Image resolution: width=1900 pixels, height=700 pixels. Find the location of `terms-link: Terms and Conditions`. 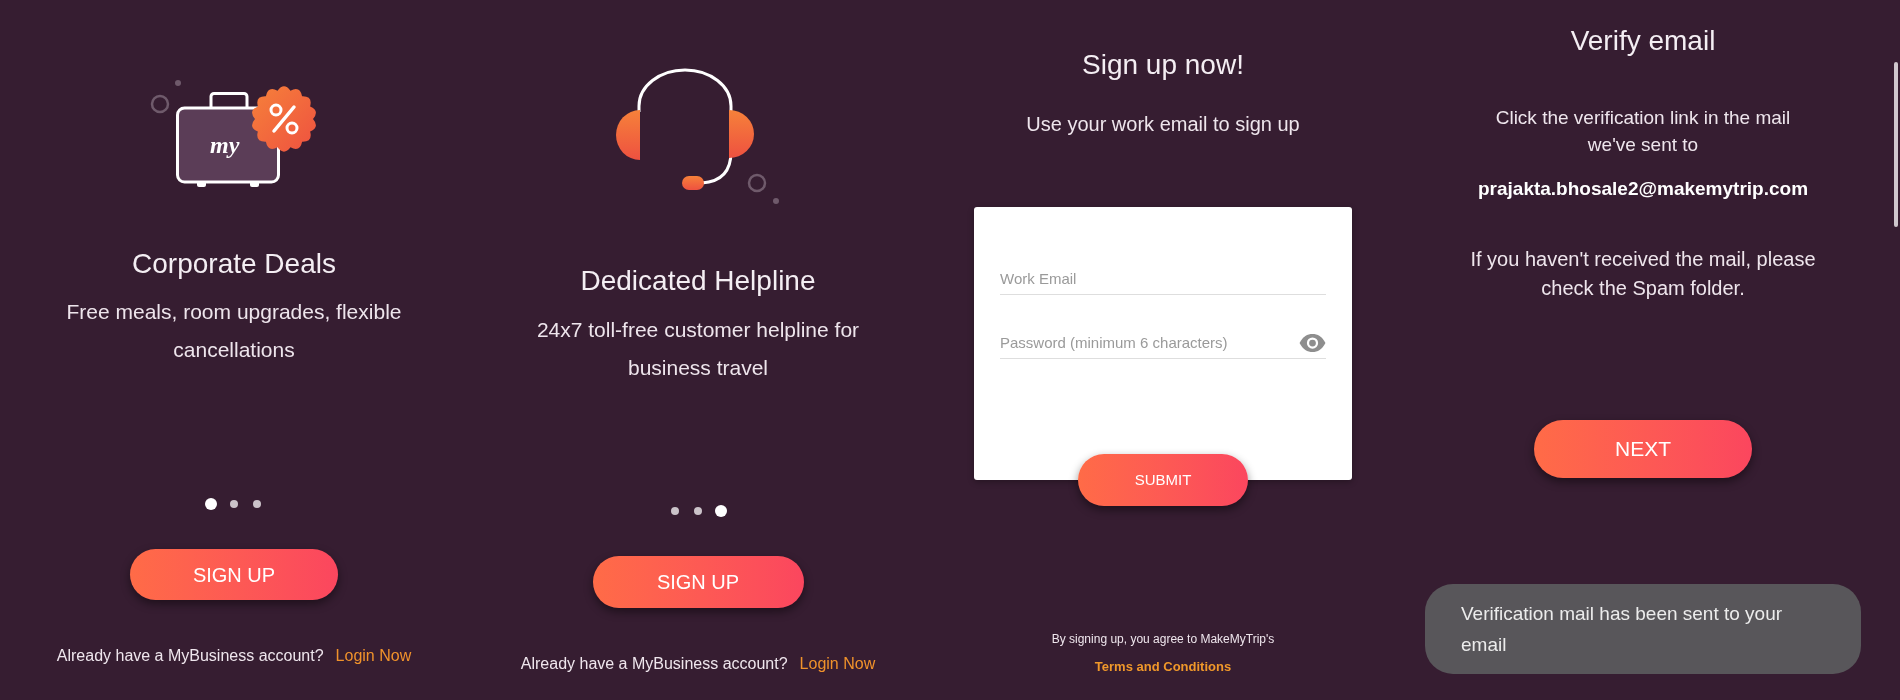

terms-link: Terms and Conditions is located at coordinates (1163, 666).